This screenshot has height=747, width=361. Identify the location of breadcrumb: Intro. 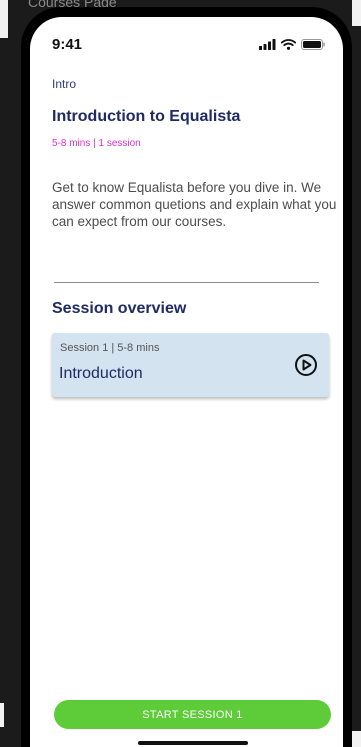
(64, 84).